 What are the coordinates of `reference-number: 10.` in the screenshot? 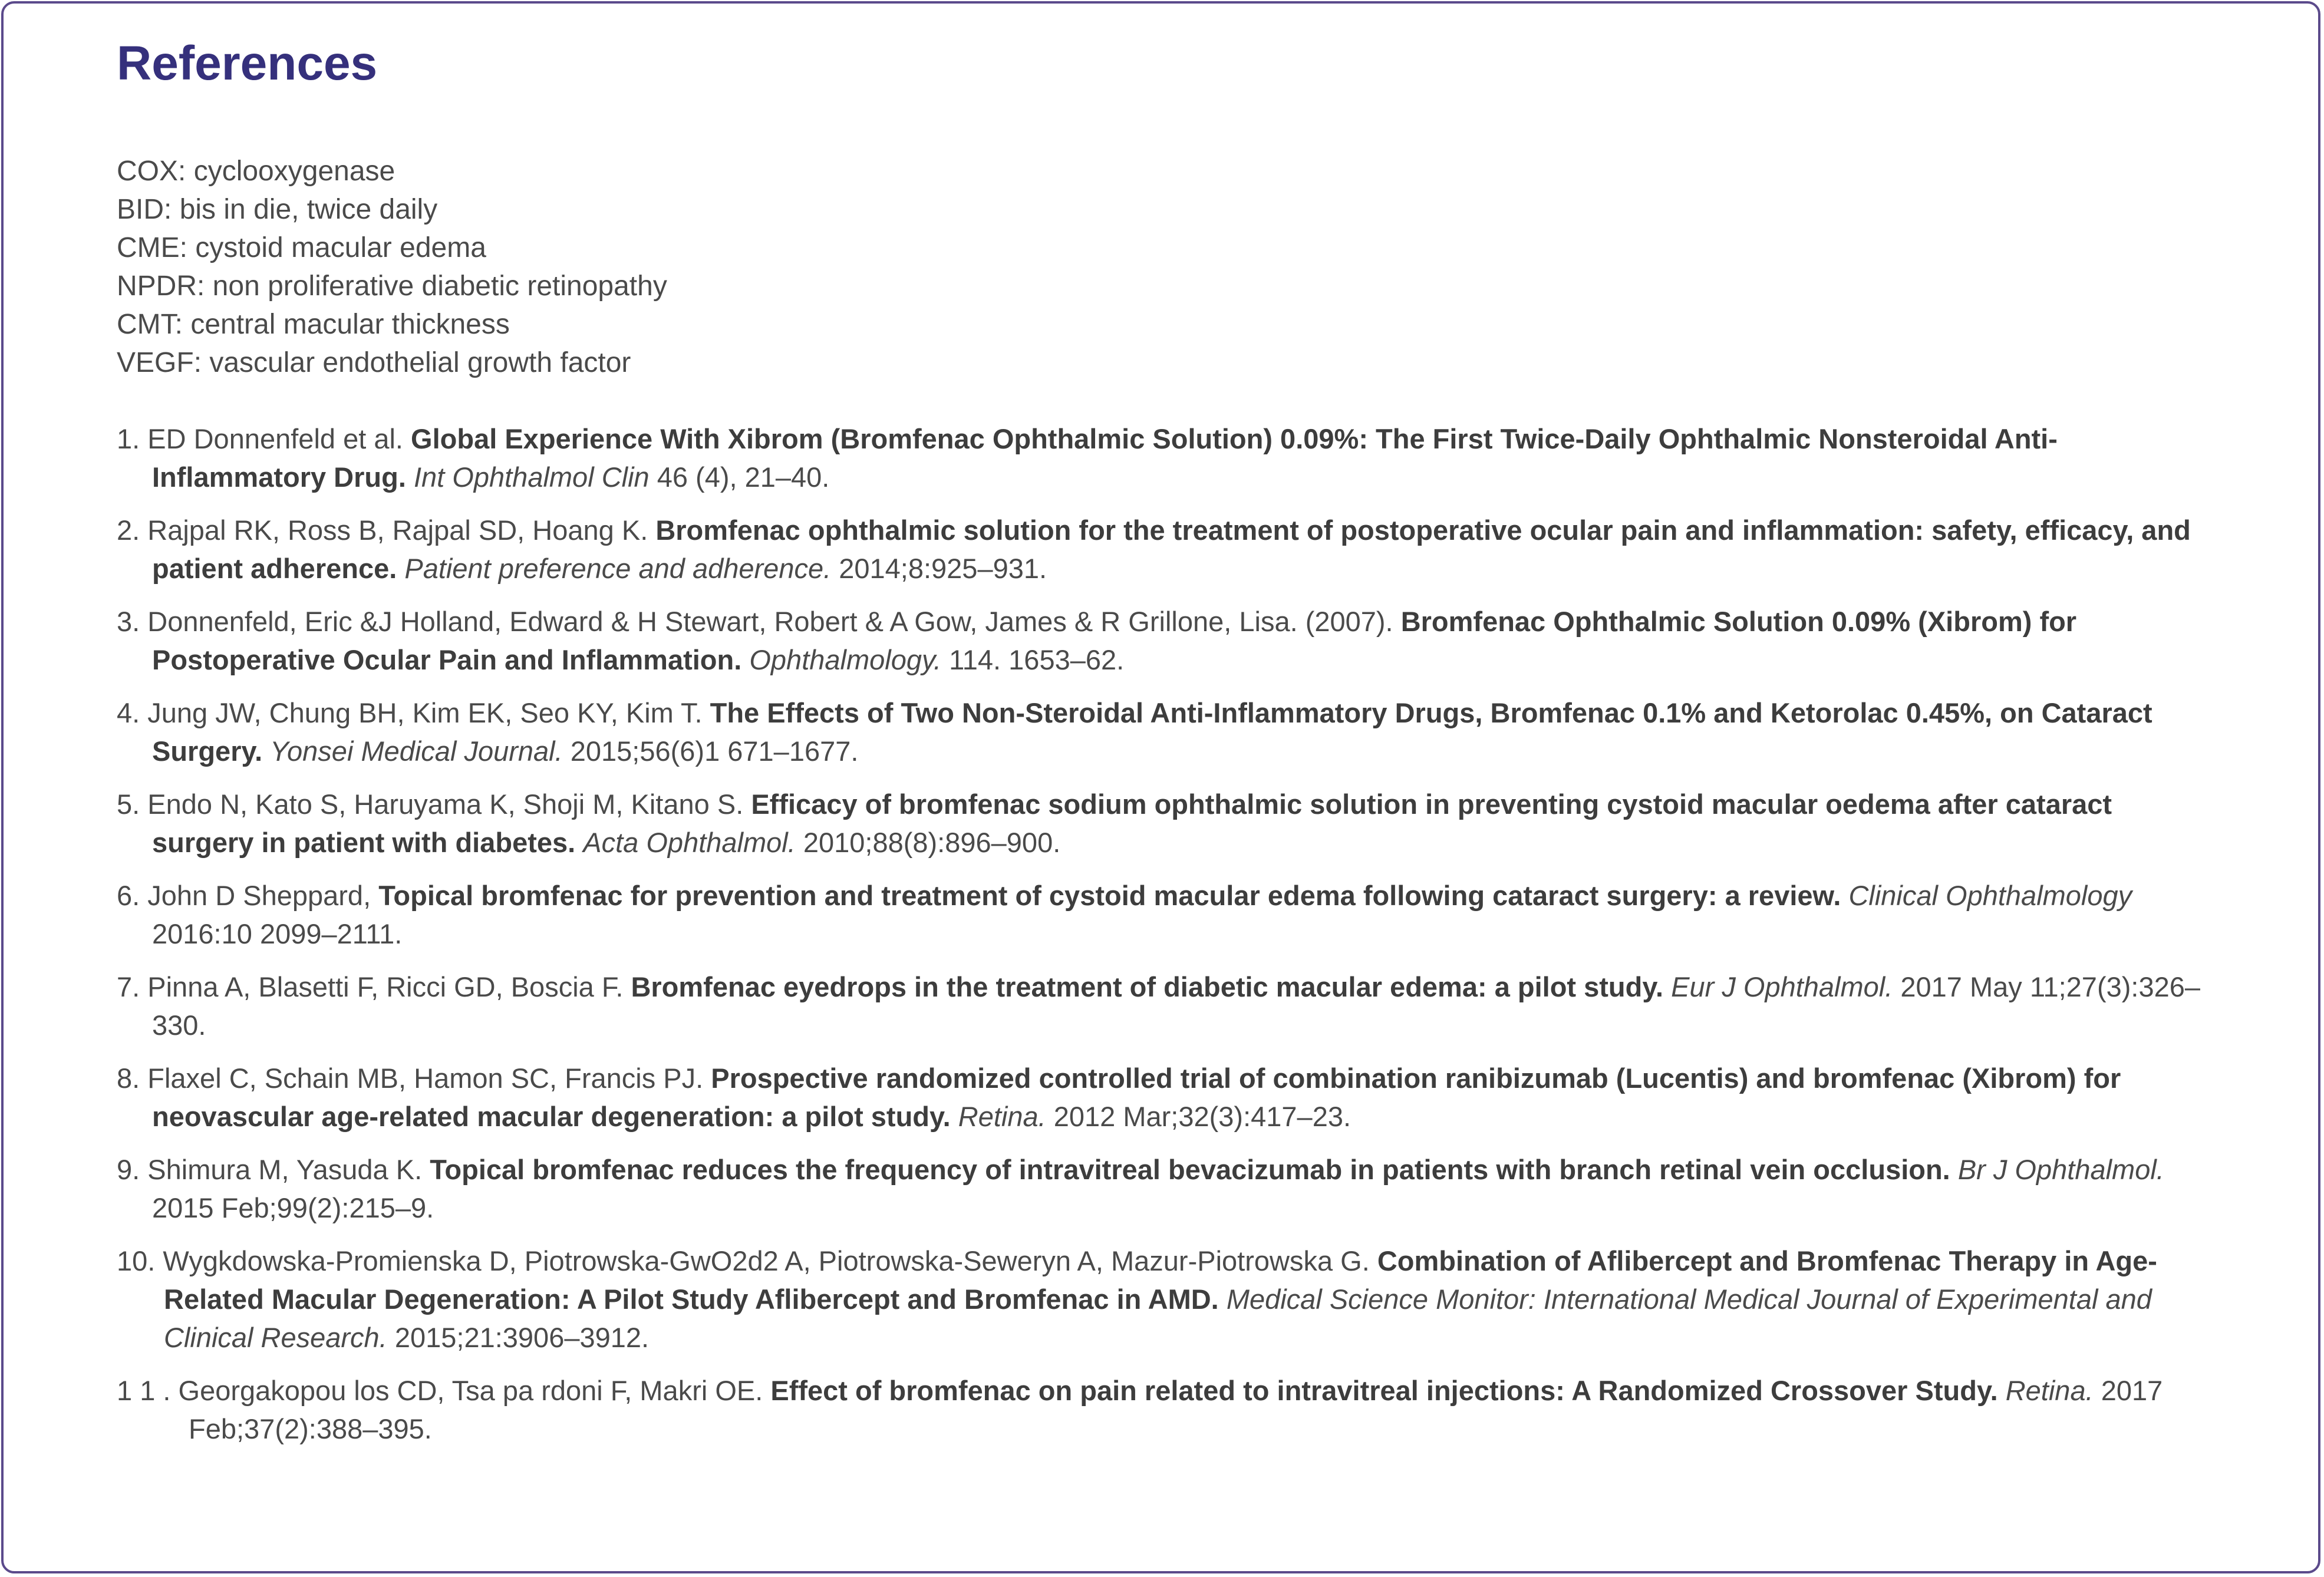 It's located at (136, 1260).